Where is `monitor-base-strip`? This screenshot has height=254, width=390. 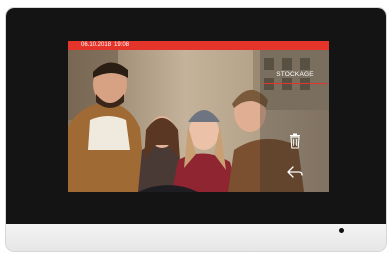 monitor-base-strip is located at coordinates (196, 237).